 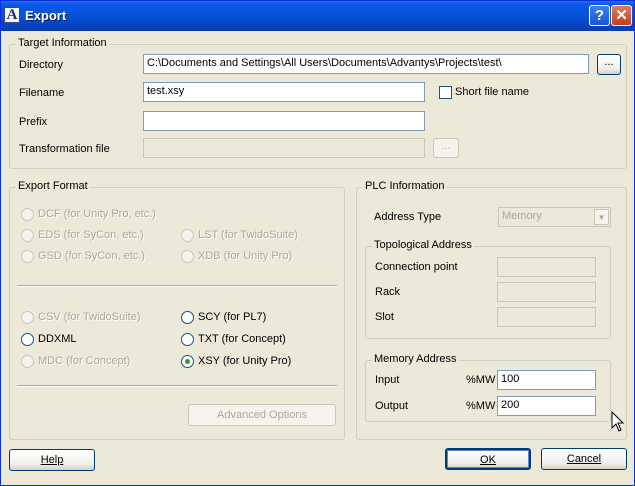 I want to click on address-type-select: Memory ▼, so click(x=554, y=217).